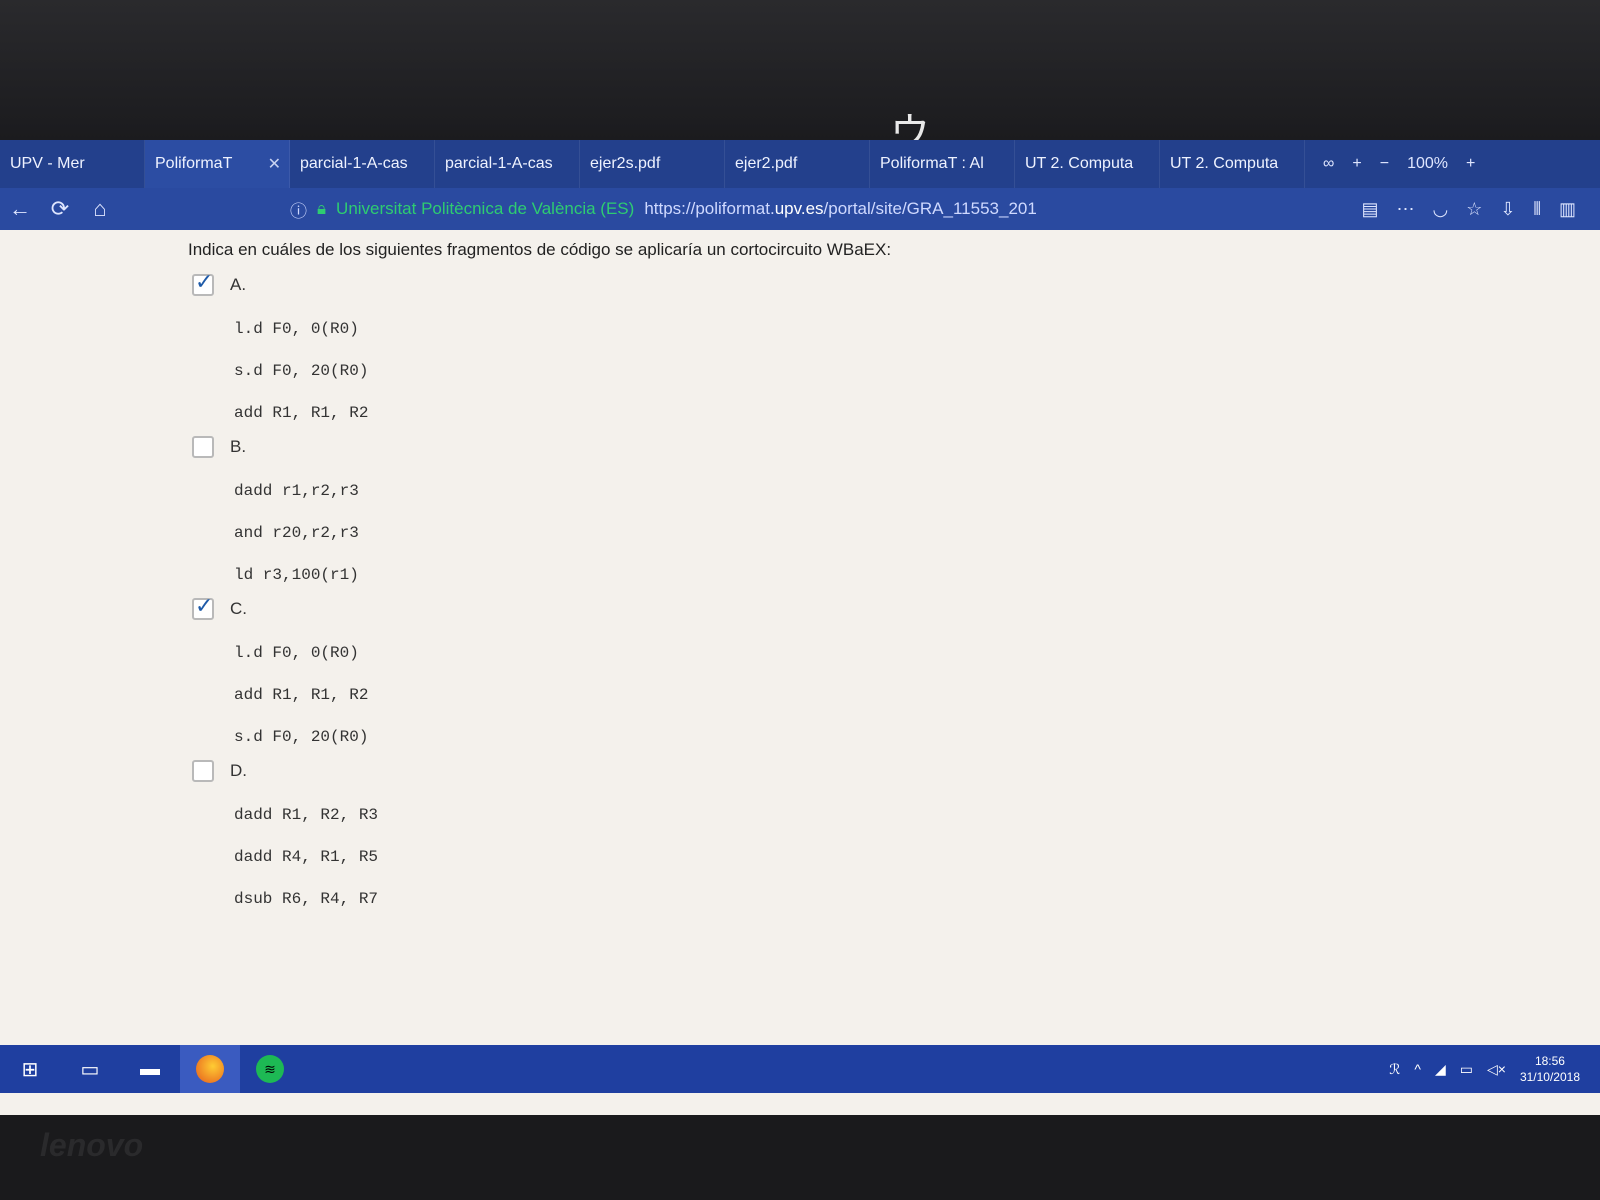 Image resolution: width=1600 pixels, height=1200 pixels. What do you see at coordinates (306, 899) in the screenshot?
I see `code-line: dsub R6, R4, R7` at bounding box center [306, 899].